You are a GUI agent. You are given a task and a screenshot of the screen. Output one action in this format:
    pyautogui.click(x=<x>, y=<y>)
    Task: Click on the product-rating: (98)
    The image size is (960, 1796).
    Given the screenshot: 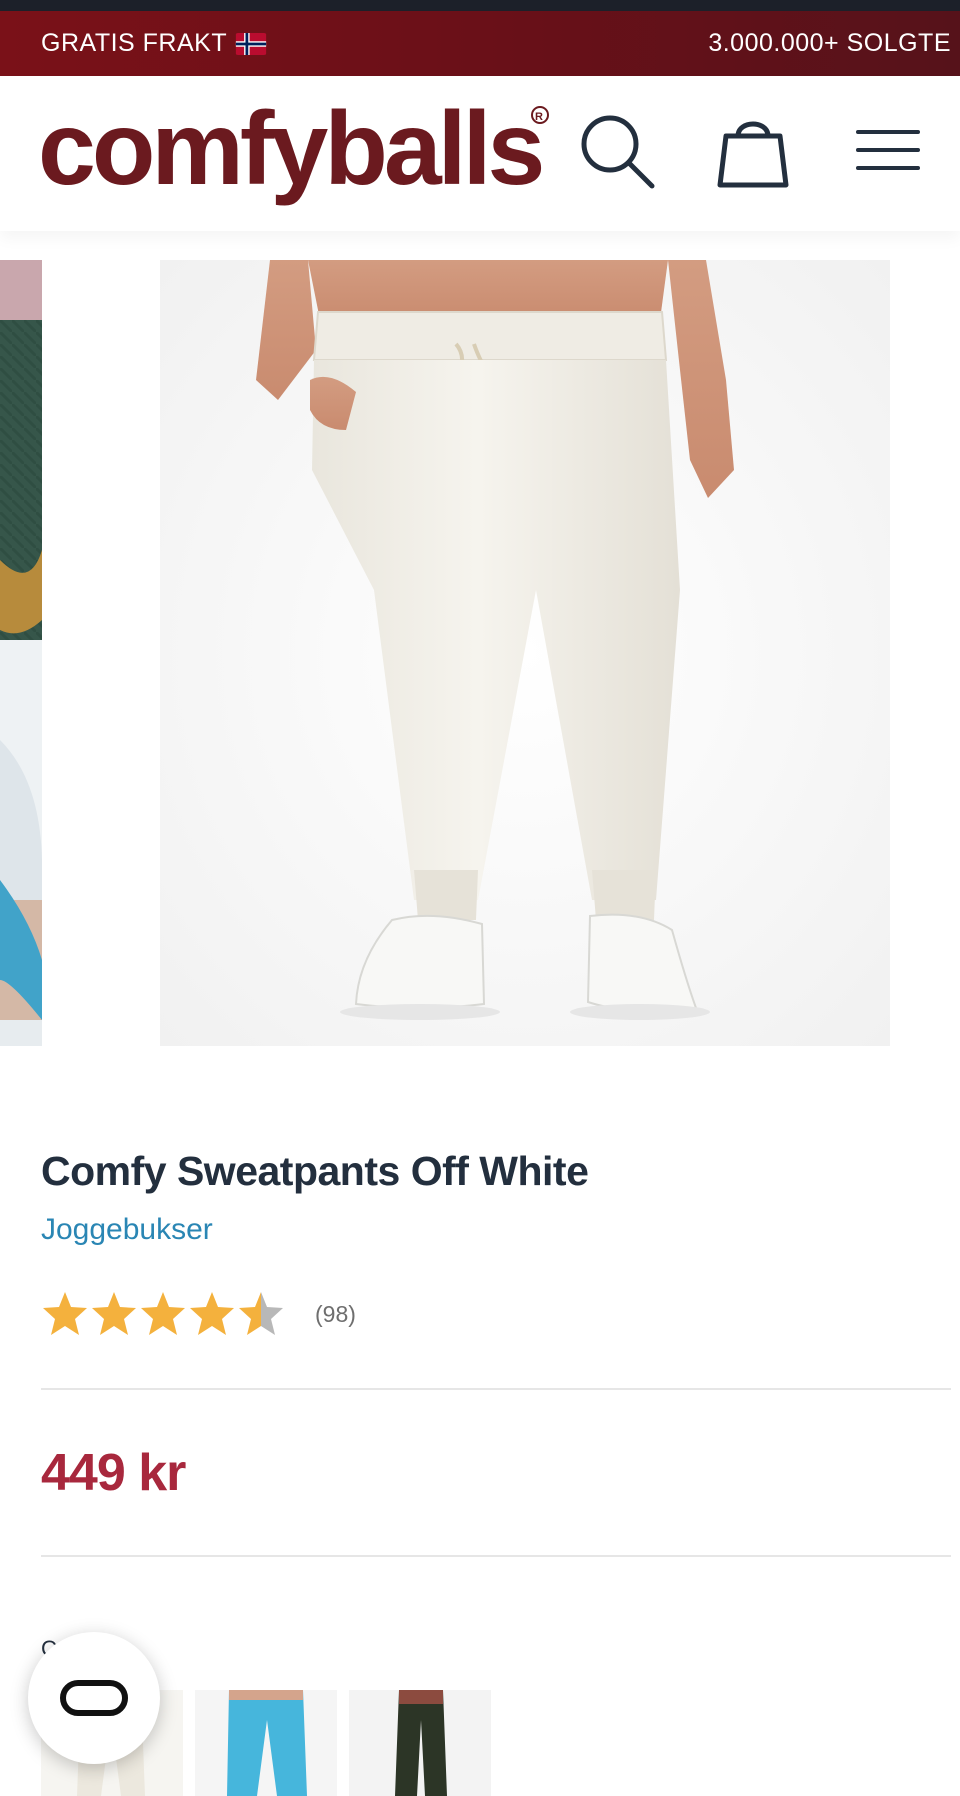 What is the action you would take?
    pyautogui.click(x=198, y=1314)
    